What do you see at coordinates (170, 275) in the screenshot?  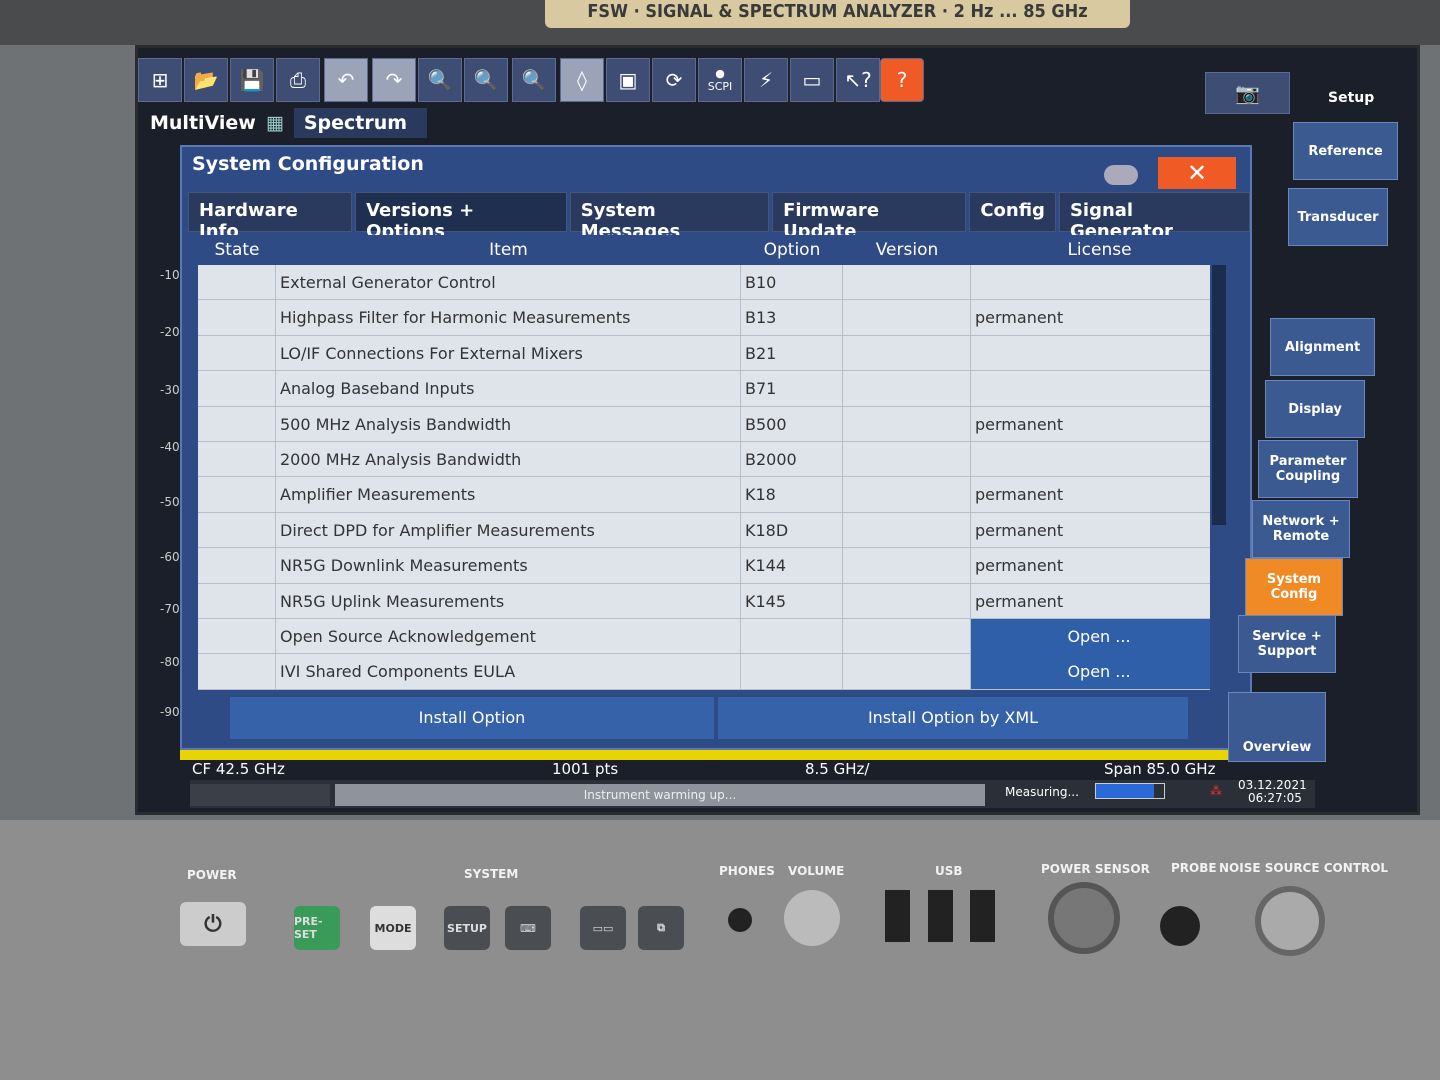 I see `y-tick: -10` at bounding box center [170, 275].